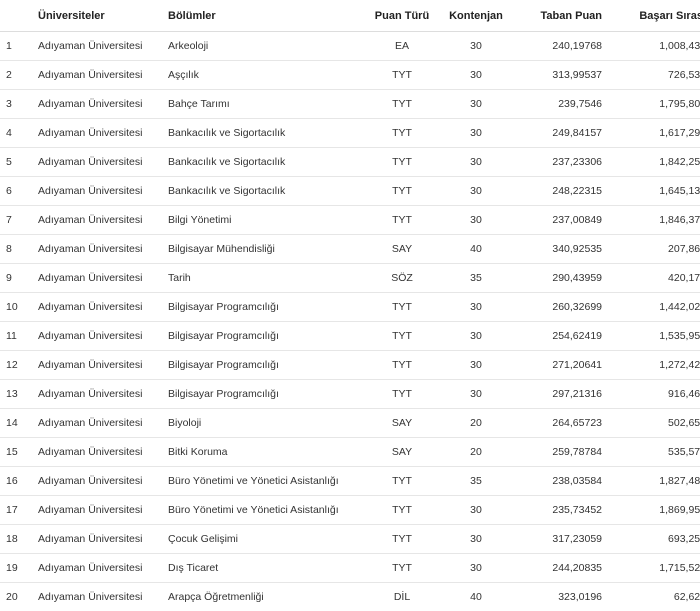  Describe the element at coordinates (559, 394) in the screenshot. I see `base-score-cell: 297,21316` at that location.